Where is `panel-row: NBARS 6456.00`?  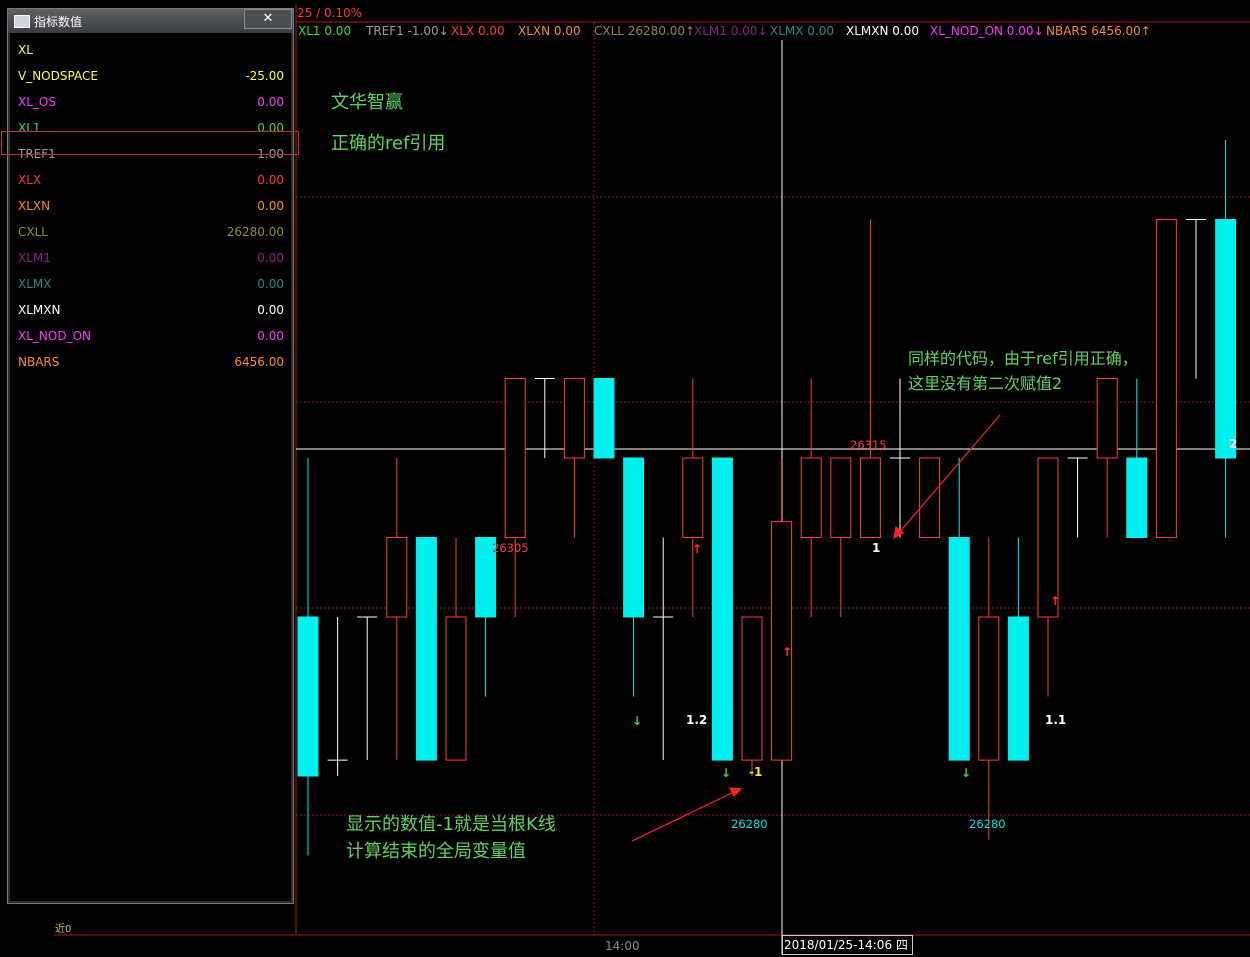 panel-row: NBARS 6456.00 is located at coordinates (150, 362).